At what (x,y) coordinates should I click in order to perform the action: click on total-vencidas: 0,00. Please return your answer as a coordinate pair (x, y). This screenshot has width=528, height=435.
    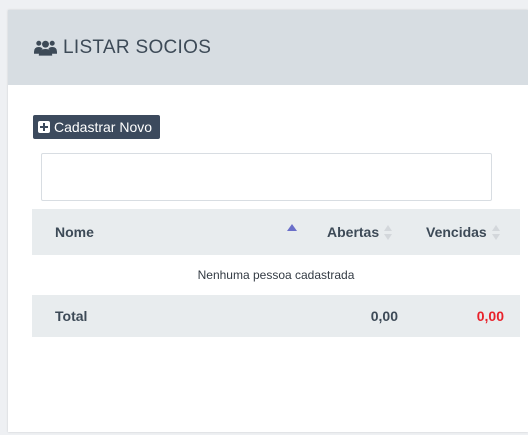
    Looking at the image, I should click on (490, 316).